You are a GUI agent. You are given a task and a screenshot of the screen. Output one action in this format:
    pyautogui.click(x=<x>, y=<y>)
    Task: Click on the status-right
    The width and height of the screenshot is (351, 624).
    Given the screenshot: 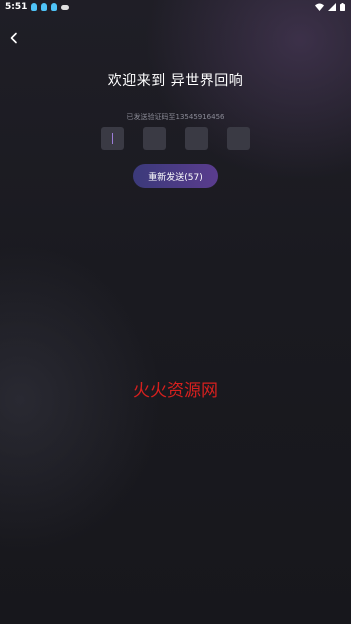 What is the action you would take?
    pyautogui.click(x=330, y=7)
    